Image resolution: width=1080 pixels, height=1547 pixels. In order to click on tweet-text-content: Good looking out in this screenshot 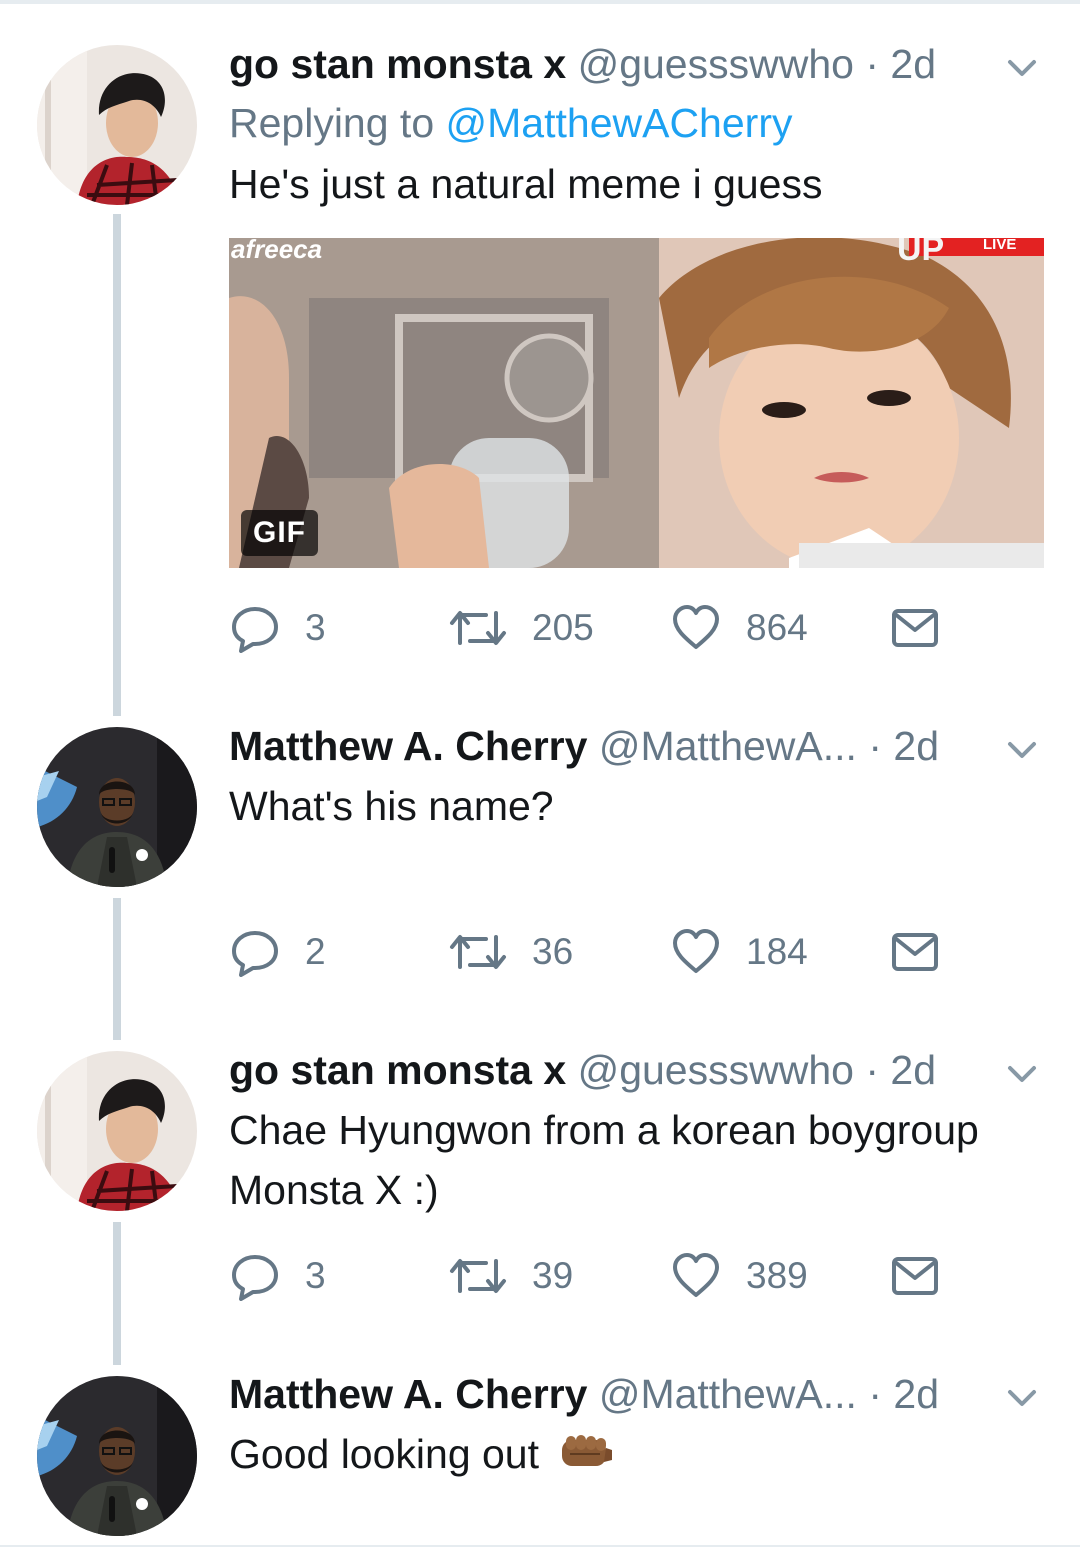, I will do `click(384, 1454)`.